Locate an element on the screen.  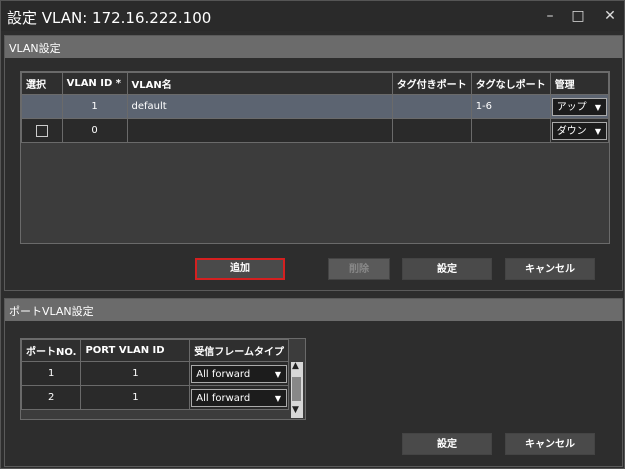
port-vlan-table-header: ポートNO. PORT VLAN ID 受信フレームタイプ is located at coordinates (154, 350).